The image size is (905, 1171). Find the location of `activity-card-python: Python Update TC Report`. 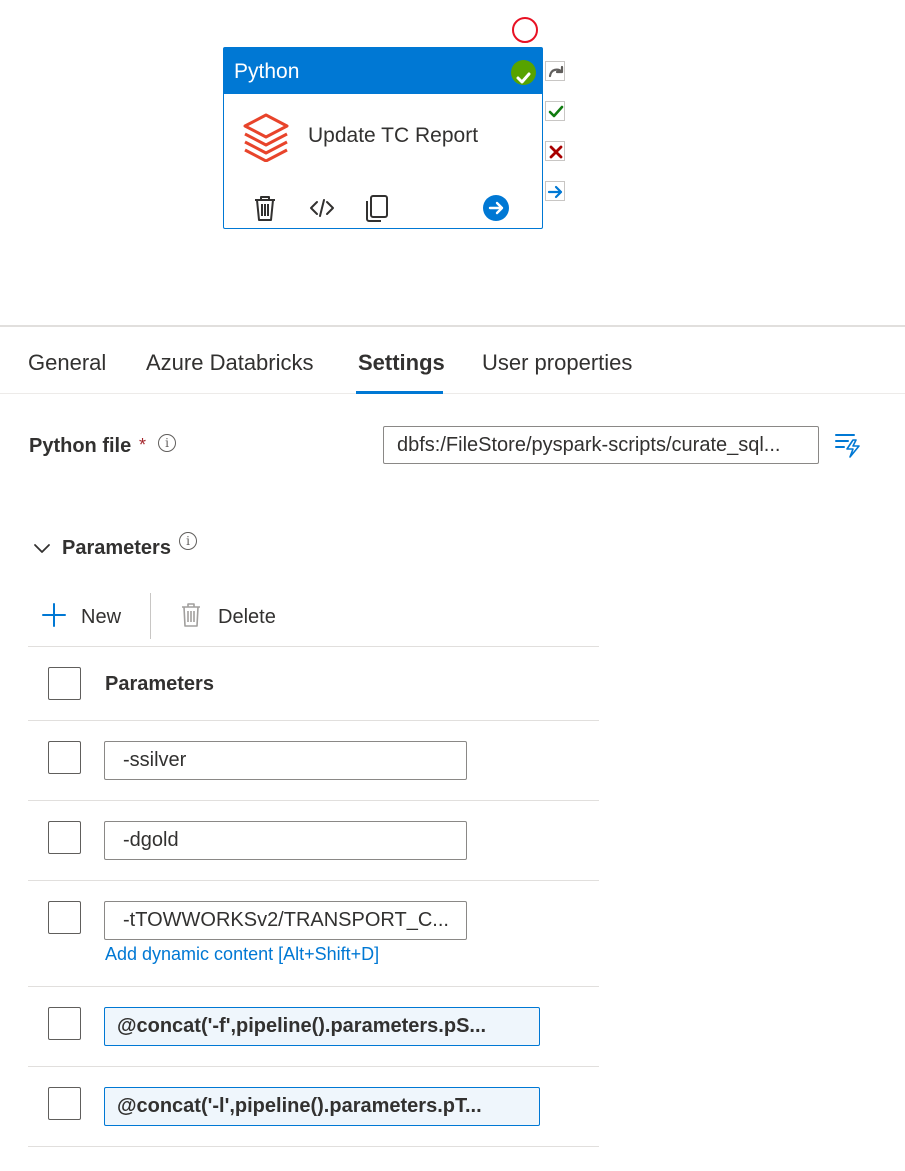

activity-card-python: Python Update TC Report is located at coordinates (383, 138).